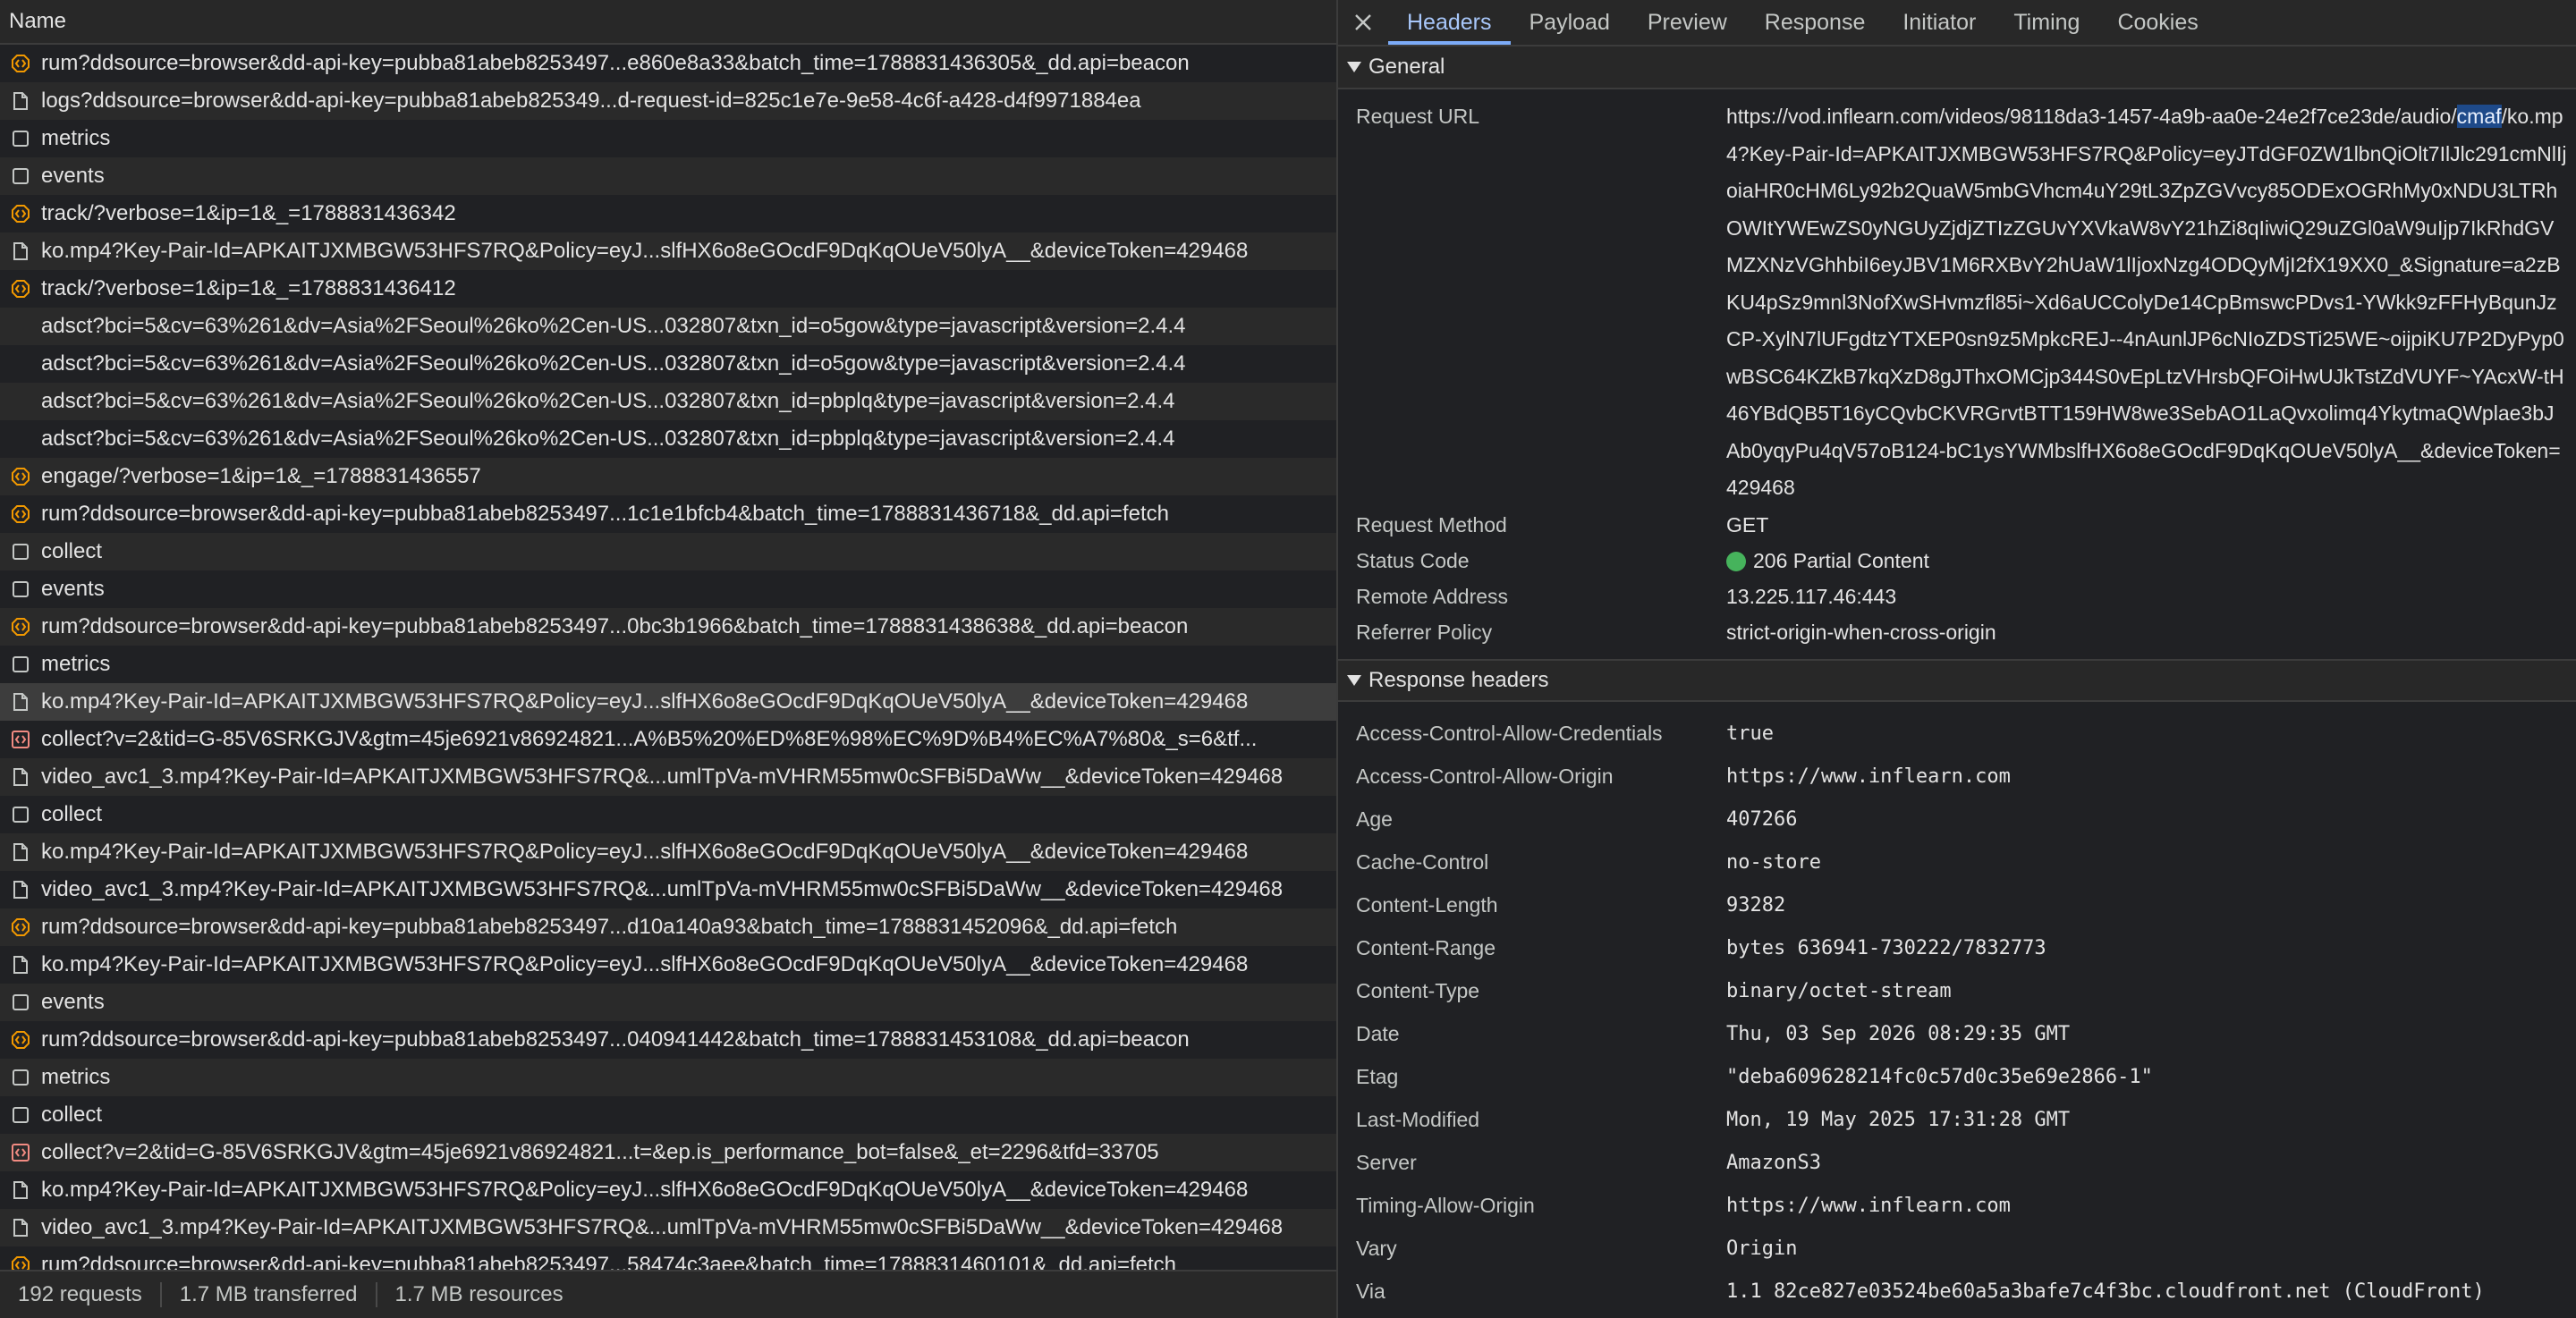 This screenshot has width=2576, height=1318. I want to click on tab-preview: Preview, so click(1687, 23).